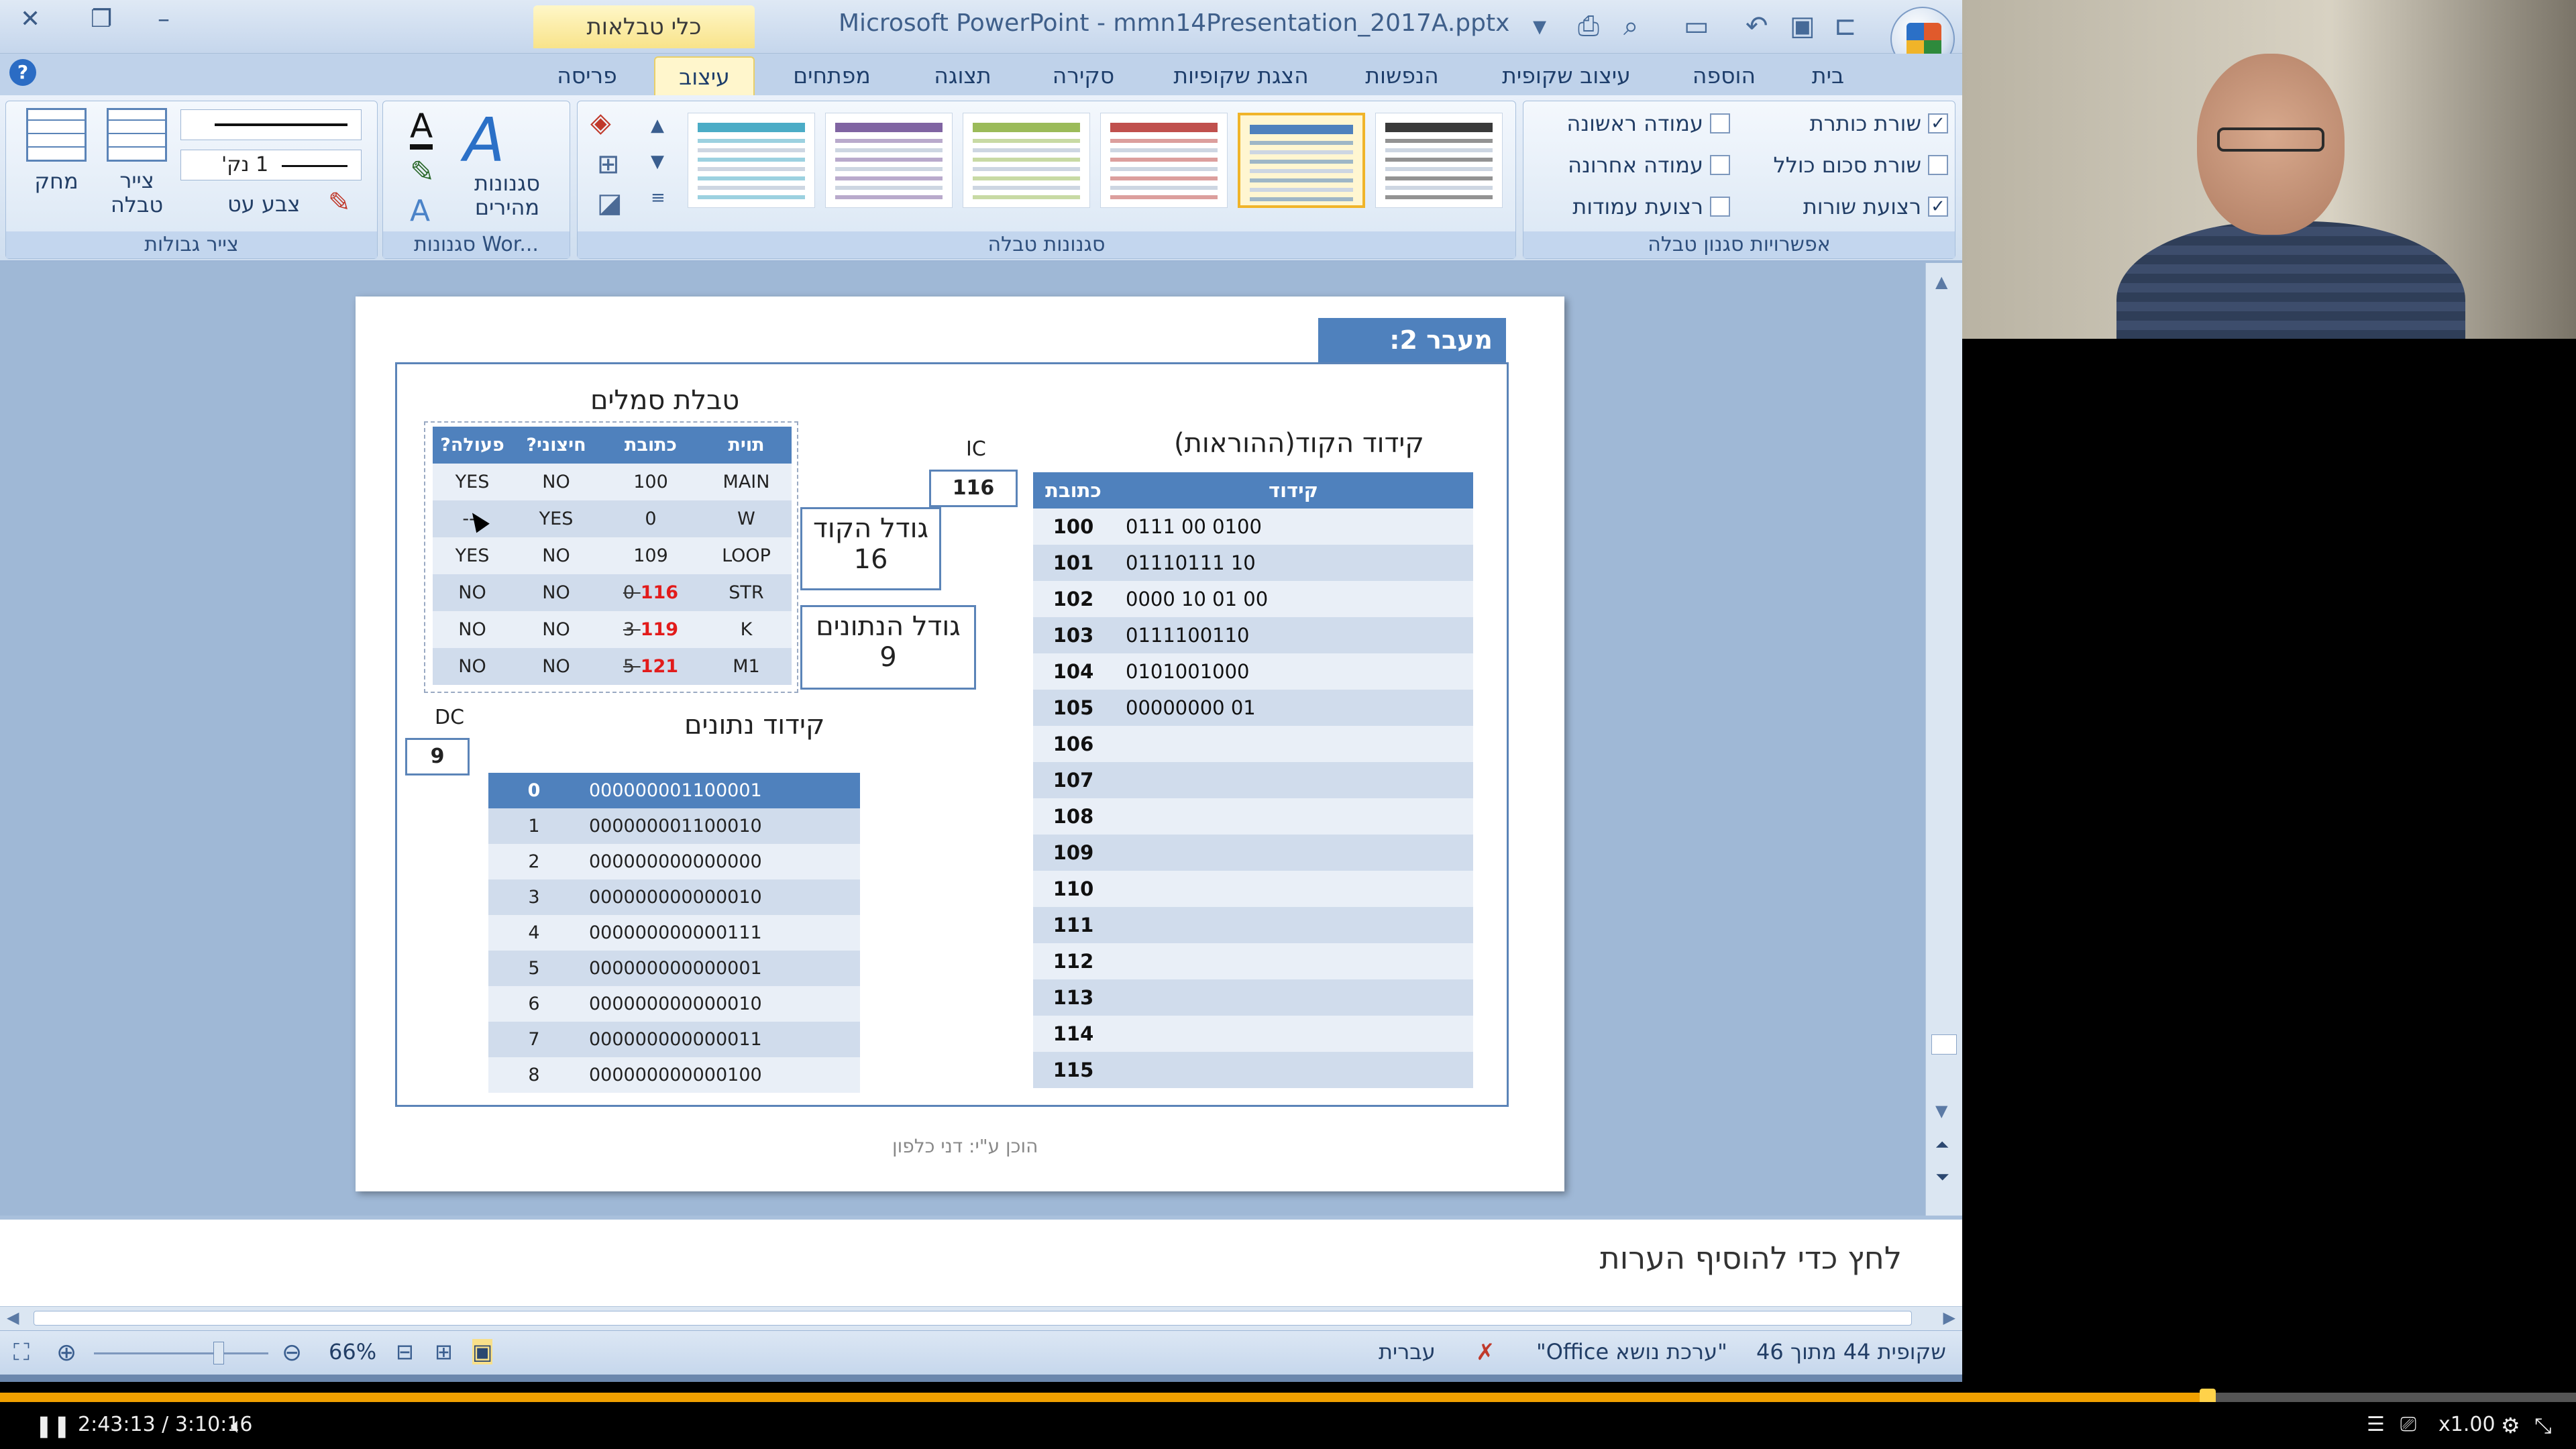  Describe the element at coordinates (181, 1353) in the screenshot. I see `zoom-slider` at that location.